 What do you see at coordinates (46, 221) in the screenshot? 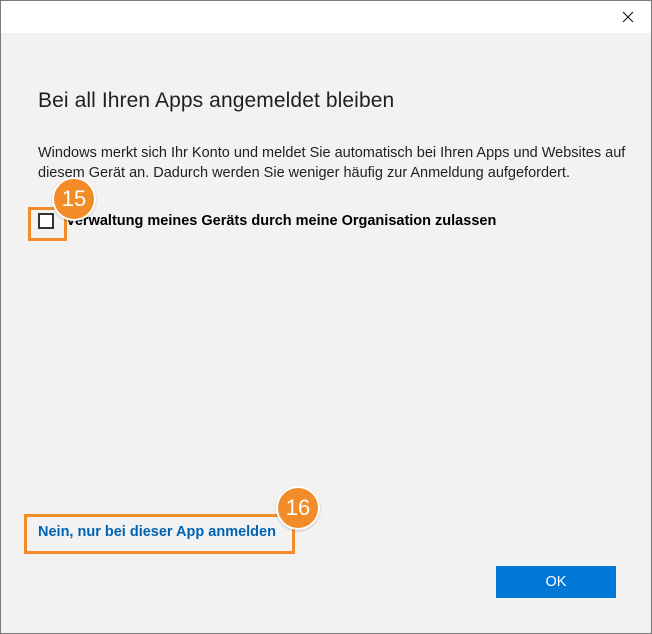
I see `org-management-checkbox` at bounding box center [46, 221].